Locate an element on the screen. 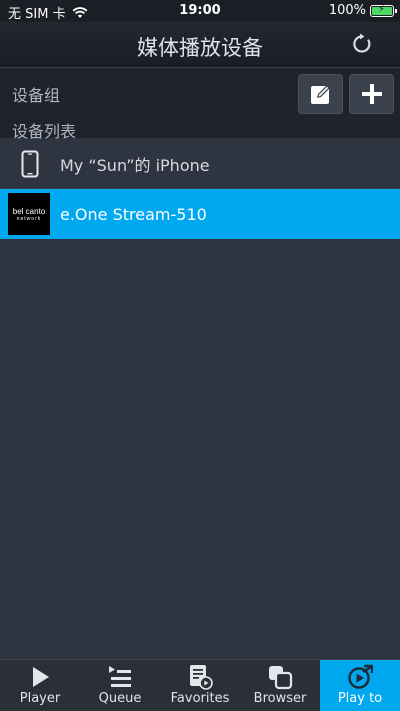  nav-header: 媒体播放设备 is located at coordinates (200, 45).